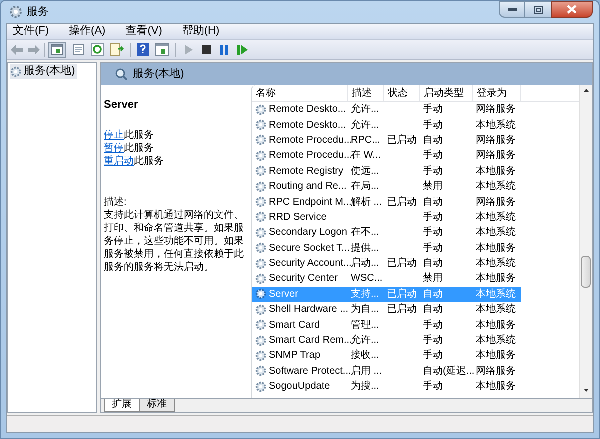 The image size is (600, 439). I want to click on export-list-icon, so click(117, 49).